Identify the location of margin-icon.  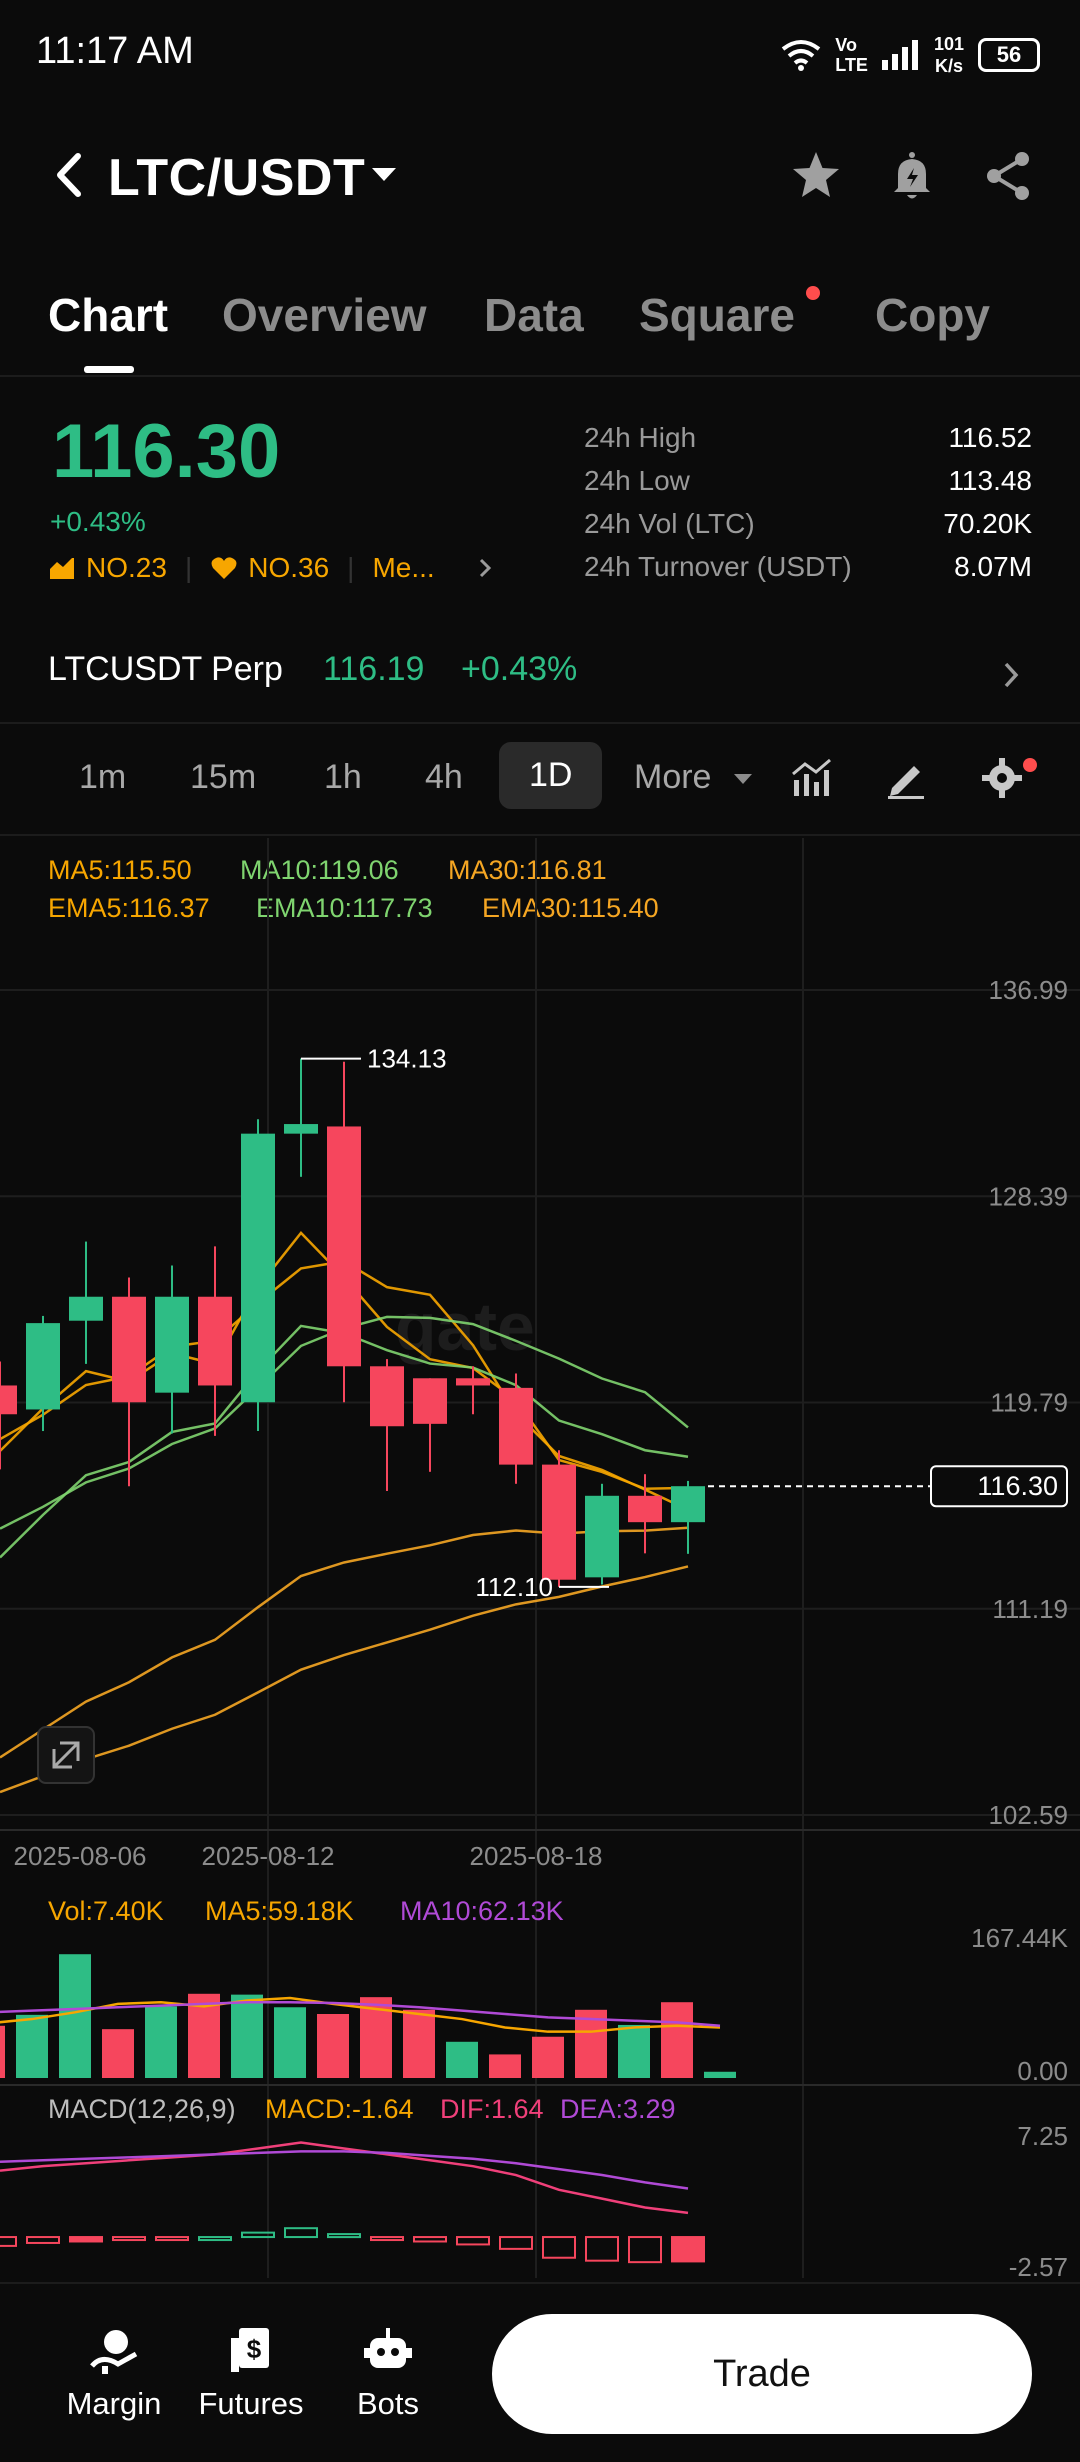
(114, 2352).